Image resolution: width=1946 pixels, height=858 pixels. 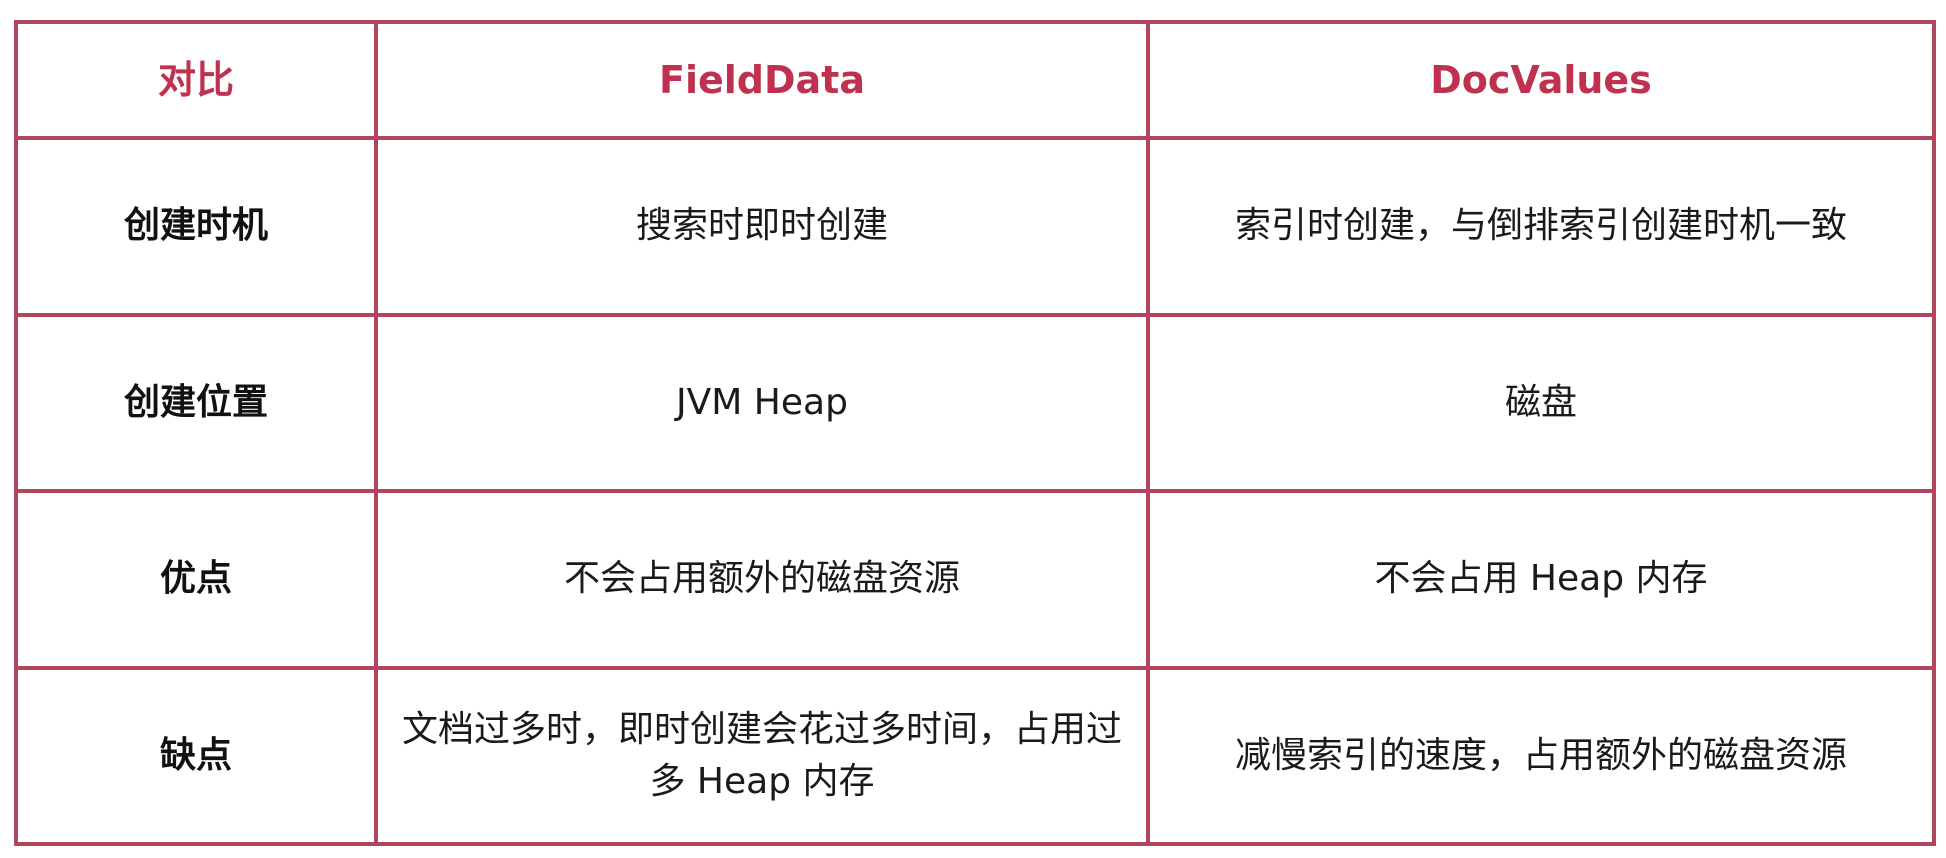 What do you see at coordinates (762, 756) in the screenshot?
I see `cell-fielddata-disadvantages: 文档过多时，即时创建会花过多时间，占用过多 Heap 内存` at bounding box center [762, 756].